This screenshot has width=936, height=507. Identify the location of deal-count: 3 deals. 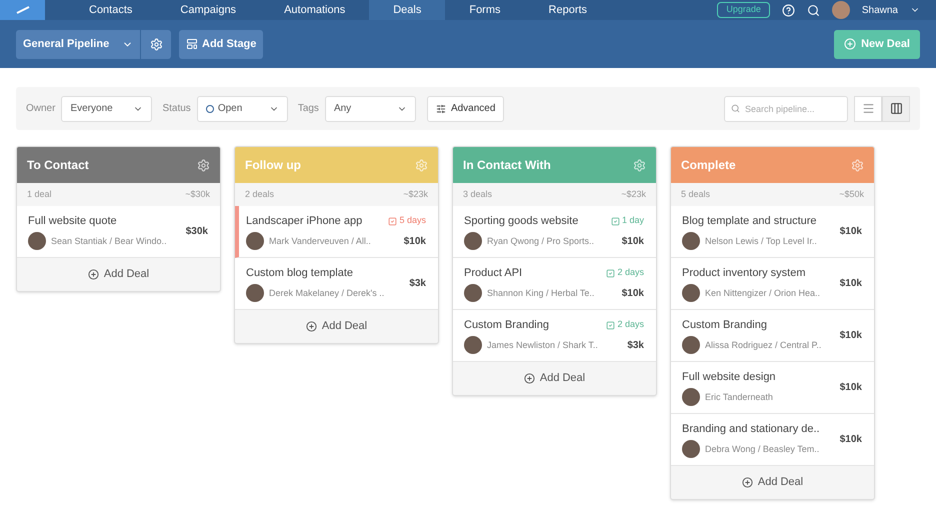
(477, 194).